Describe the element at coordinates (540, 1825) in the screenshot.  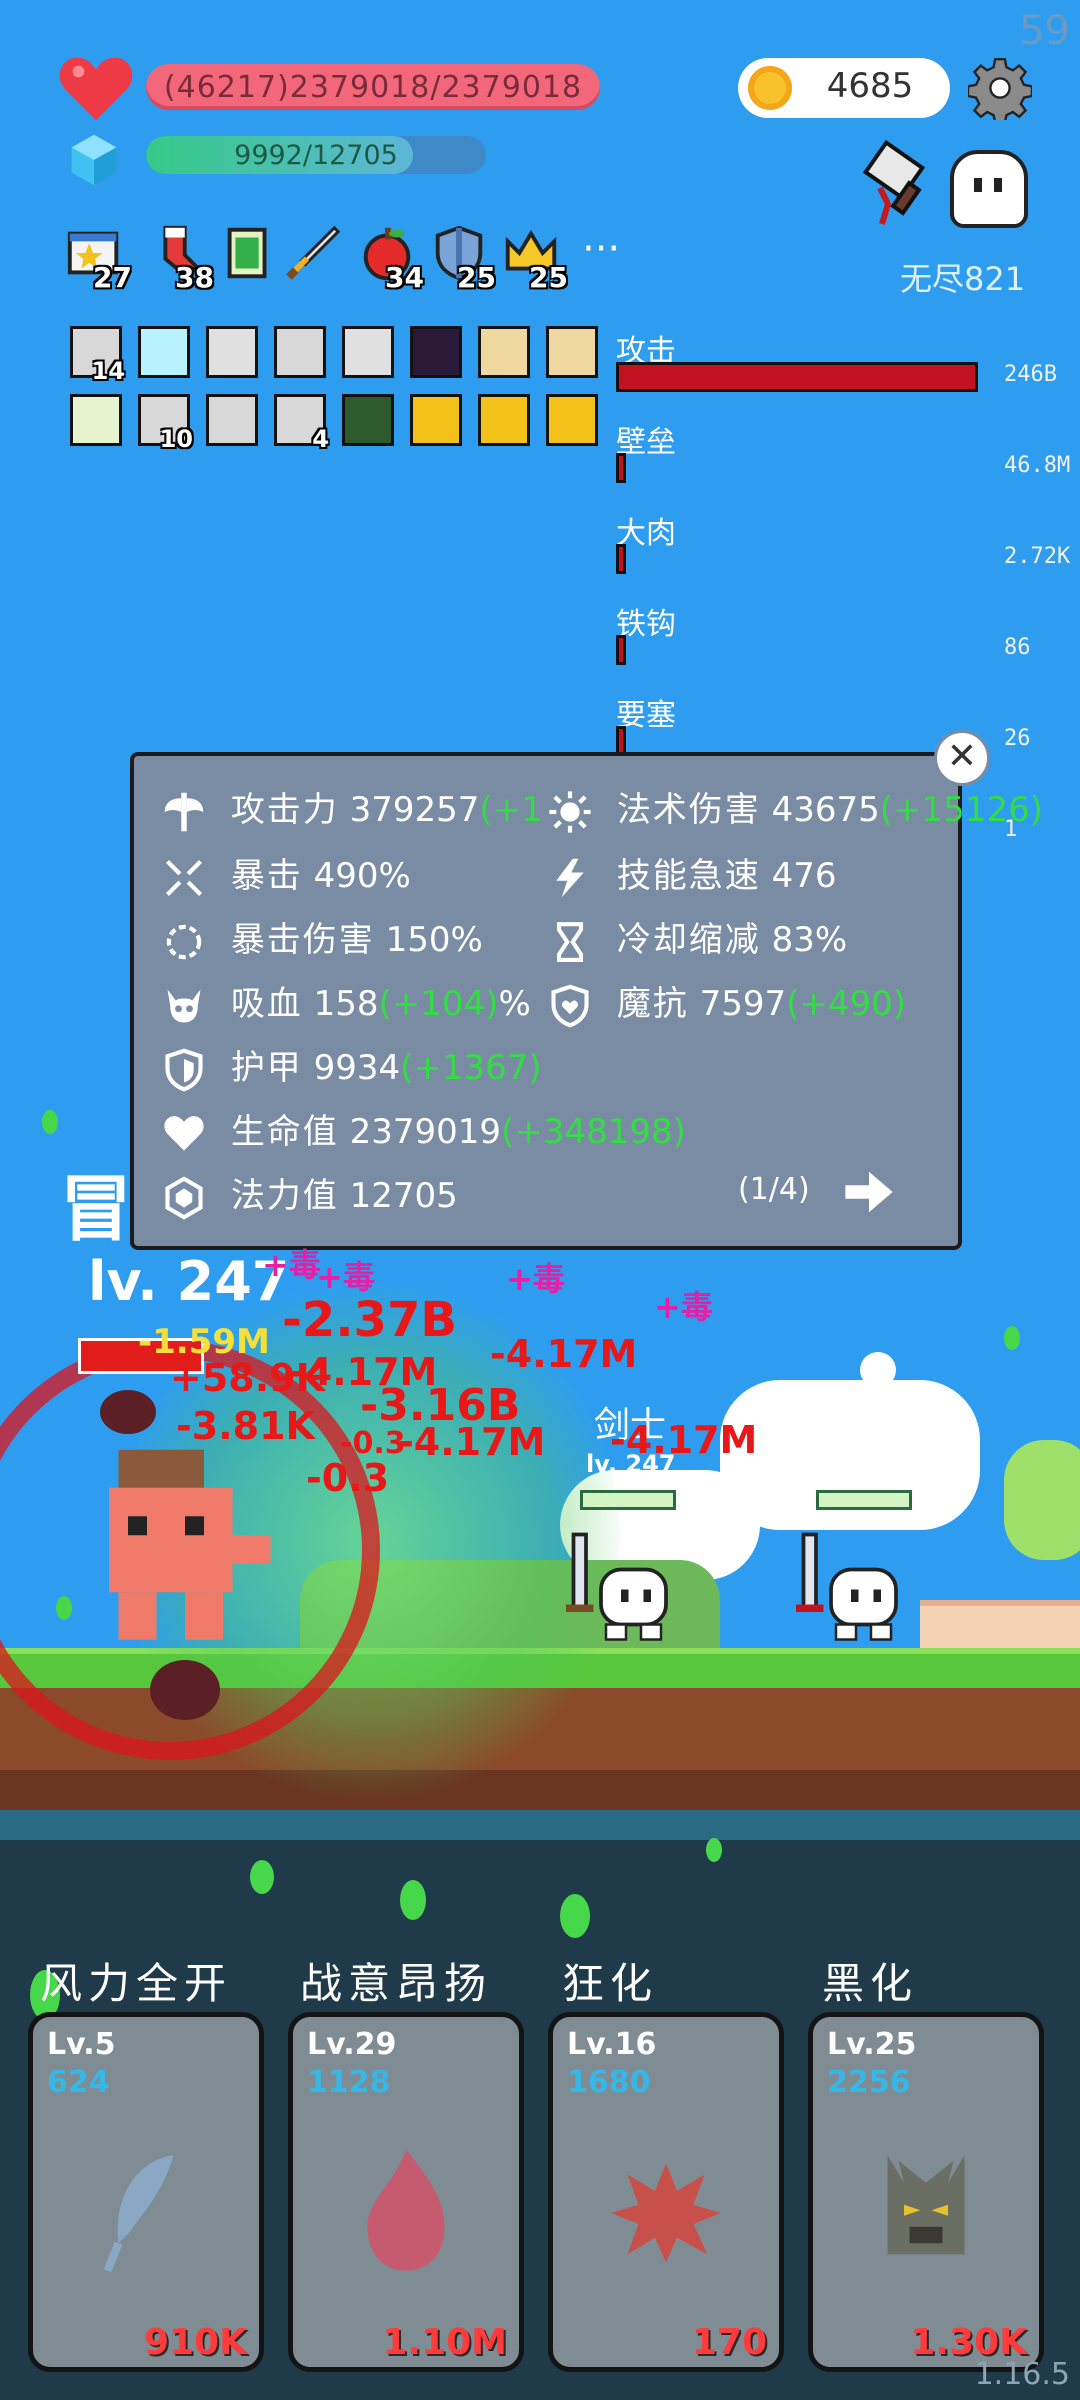
I see `water` at that location.